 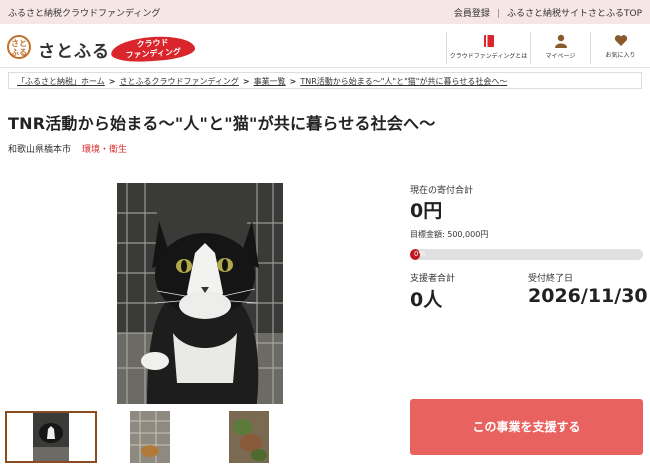 I want to click on project-category-tag: 環境・衛生, so click(x=104, y=148).